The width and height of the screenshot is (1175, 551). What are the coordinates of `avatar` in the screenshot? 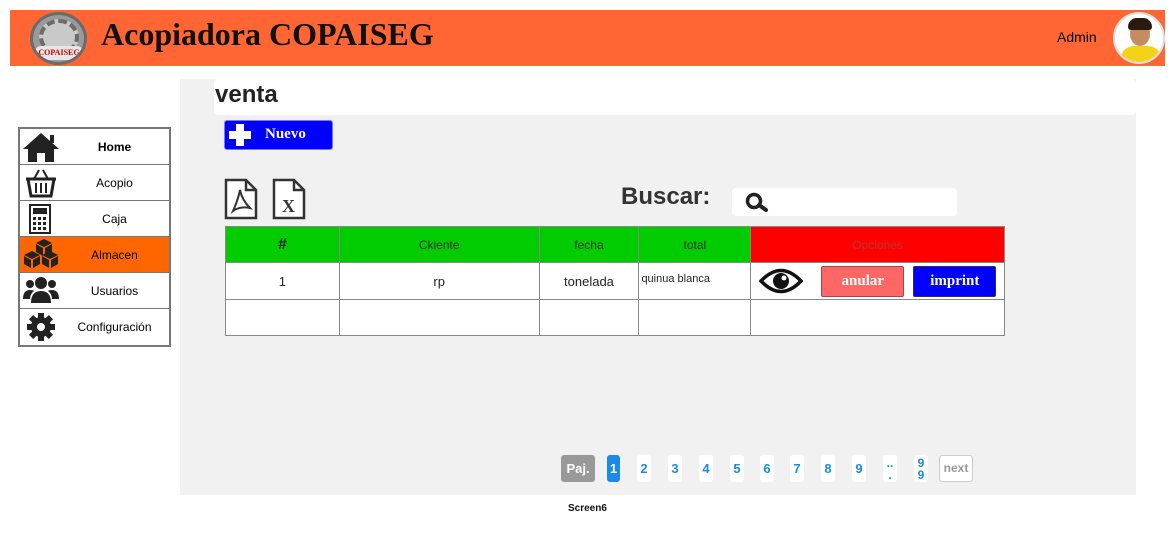 It's located at (1139, 38).